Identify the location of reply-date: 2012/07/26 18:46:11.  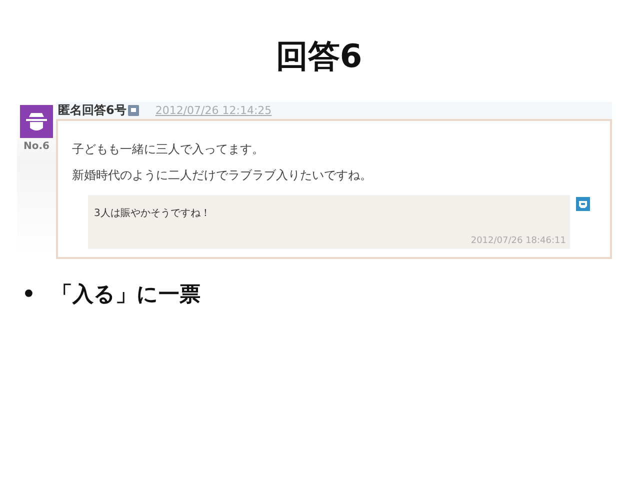
(518, 241).